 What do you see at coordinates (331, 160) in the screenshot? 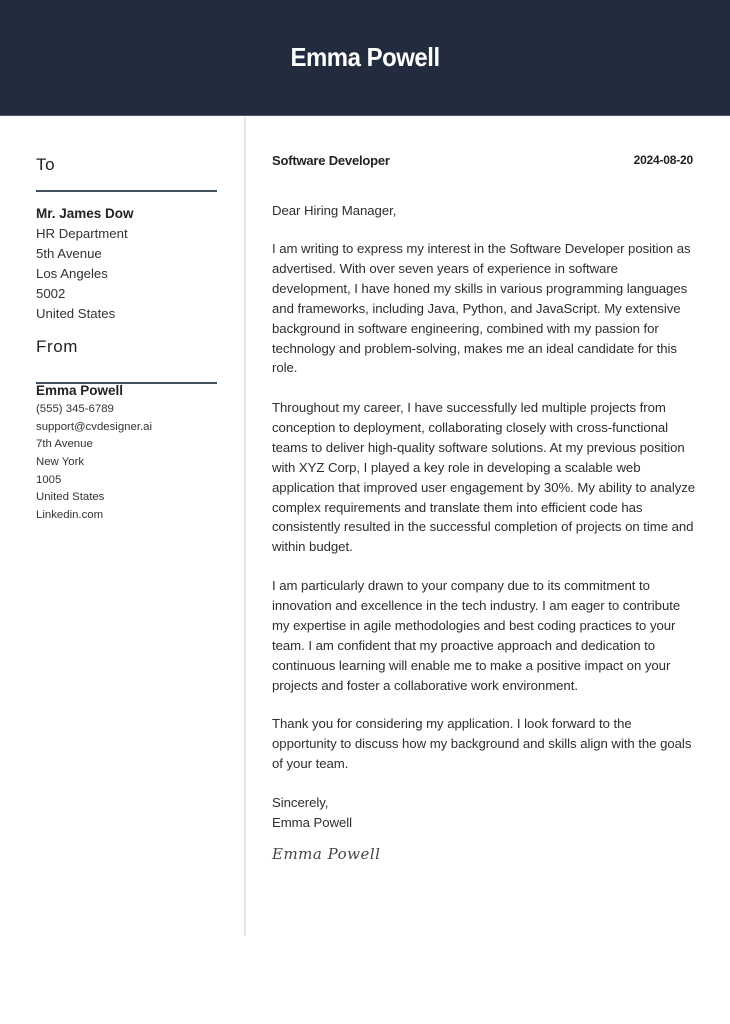
I see `job-title: Software Developer` at bounding box center [331, 160].